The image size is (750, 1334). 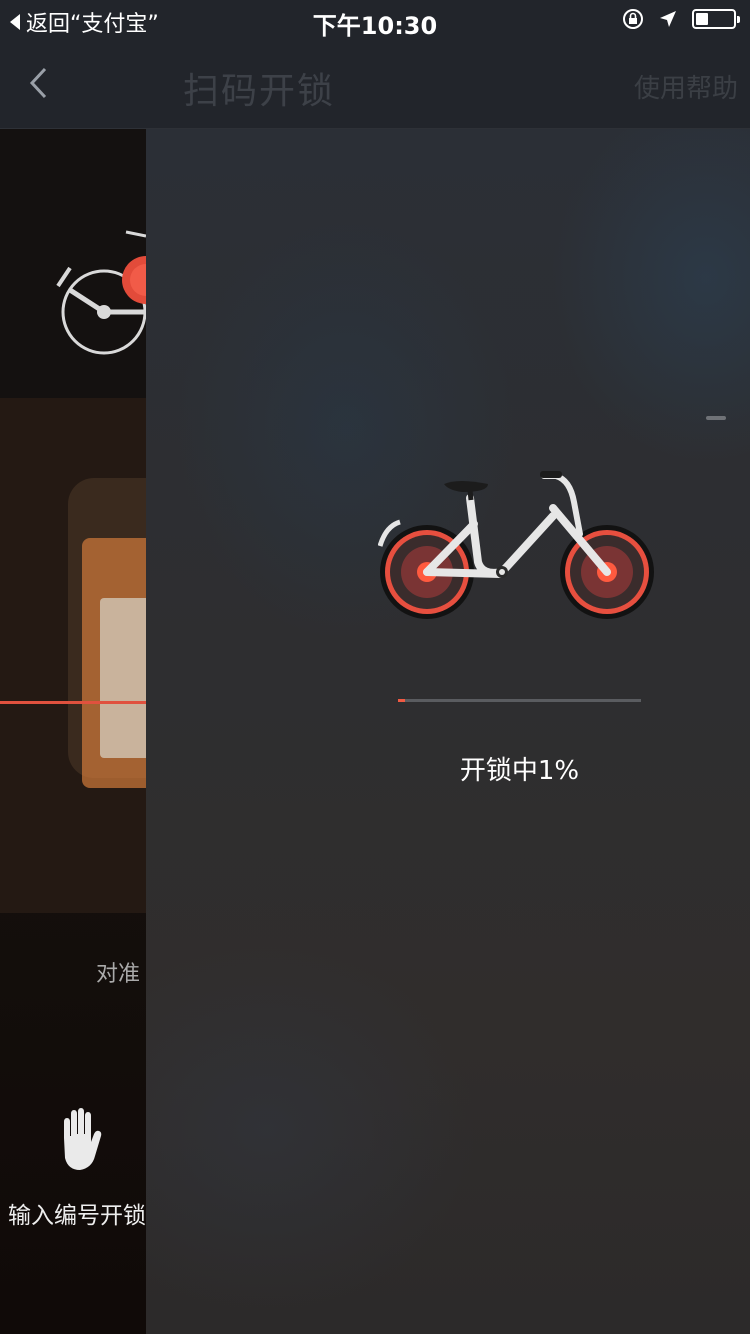 I want to click on status-icons, so click(x=681, y=19).